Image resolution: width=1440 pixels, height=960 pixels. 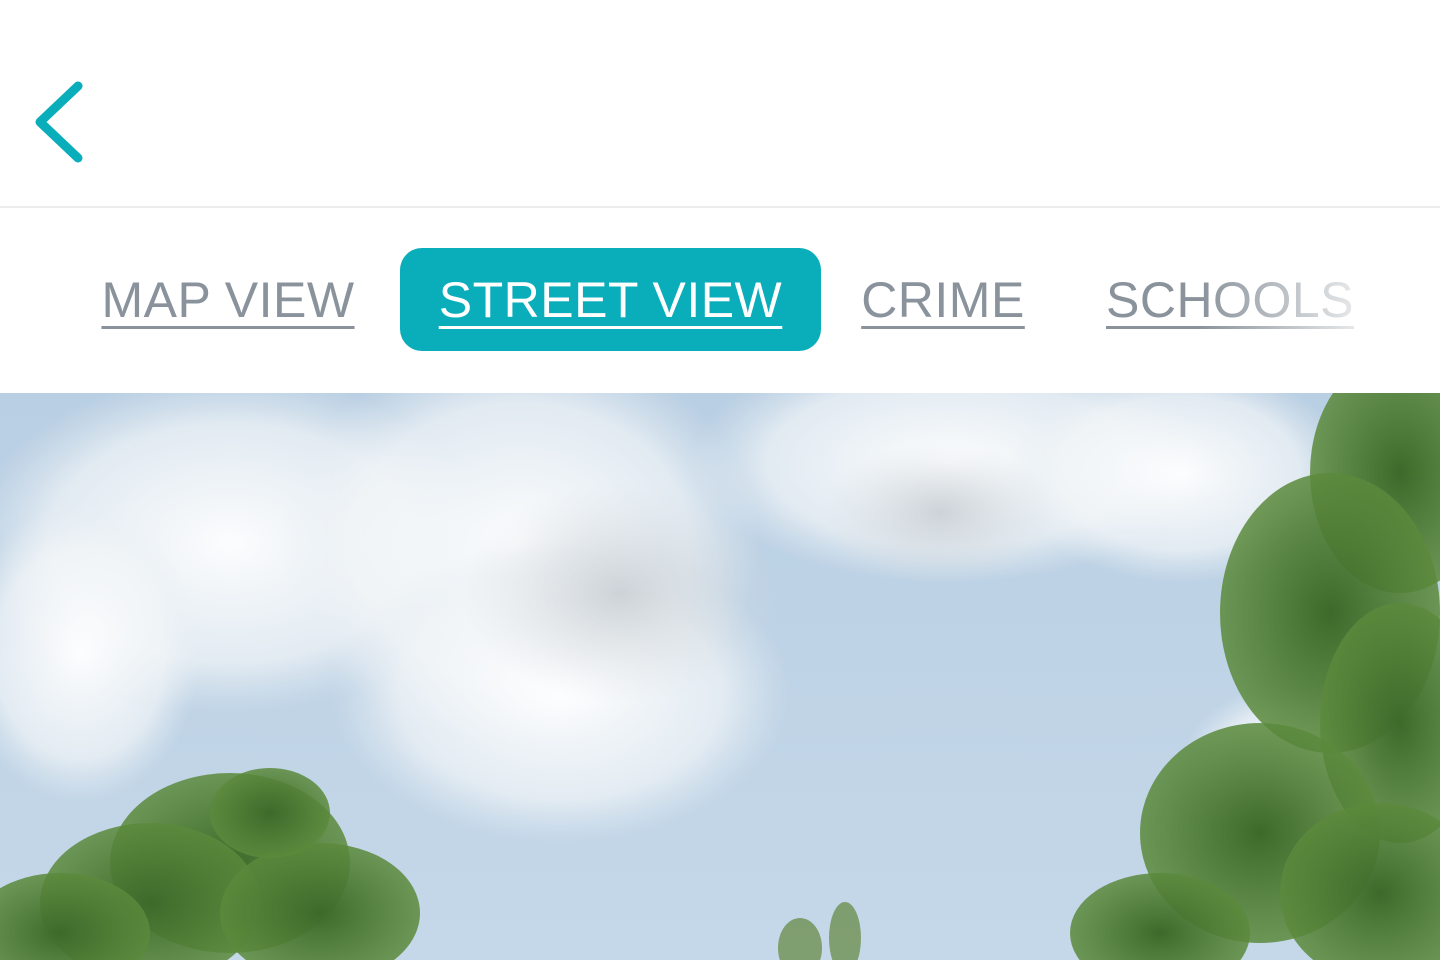 I want to click on chevron-left-icon, so click(x=59, y=122).